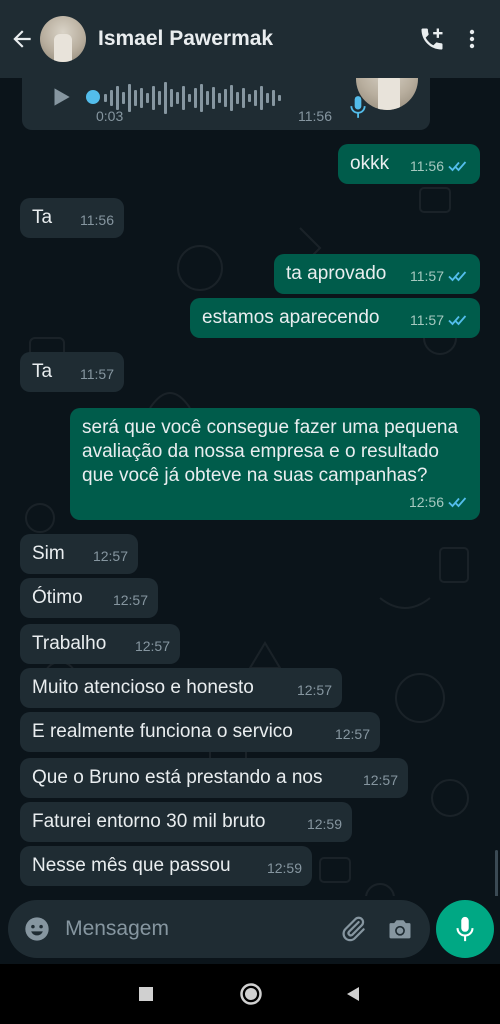  I want to click on more-vert-icon, so click(472, 39).